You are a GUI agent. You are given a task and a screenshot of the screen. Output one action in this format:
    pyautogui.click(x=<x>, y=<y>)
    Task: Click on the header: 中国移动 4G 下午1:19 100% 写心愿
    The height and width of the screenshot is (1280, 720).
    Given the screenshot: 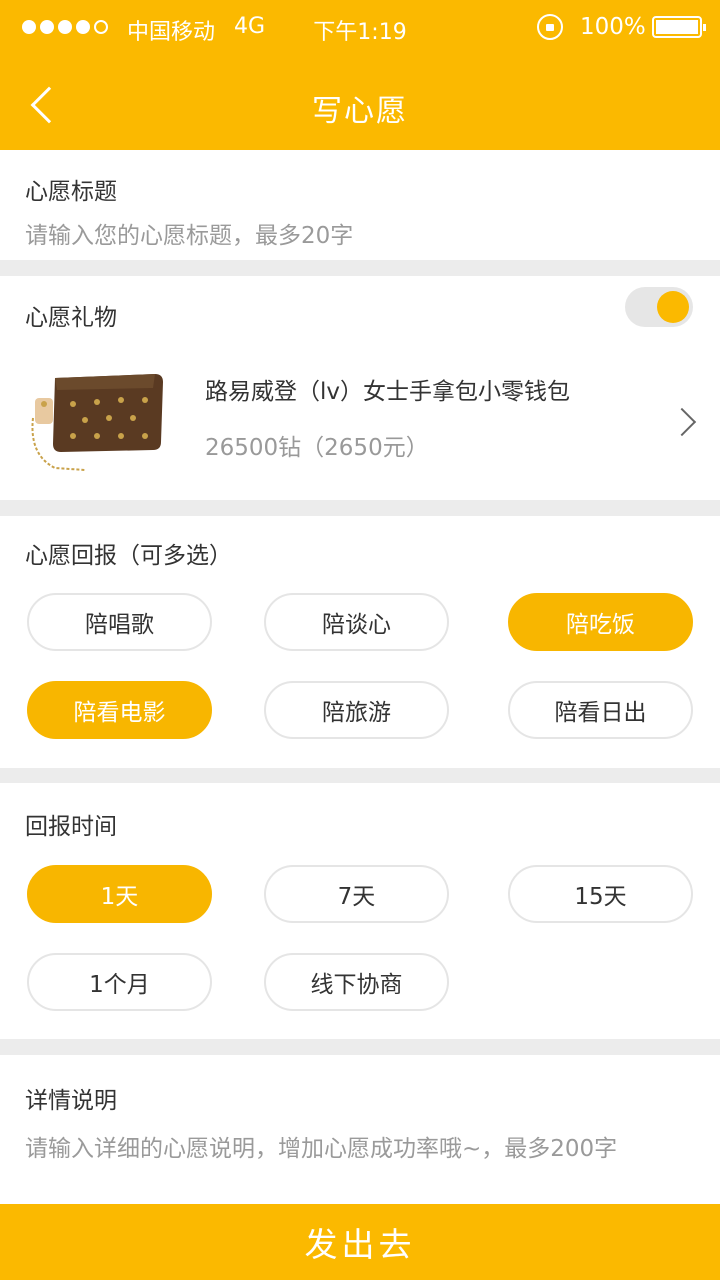 What is the action you would take?
    pyautogui.click(x=360, y=75)
    